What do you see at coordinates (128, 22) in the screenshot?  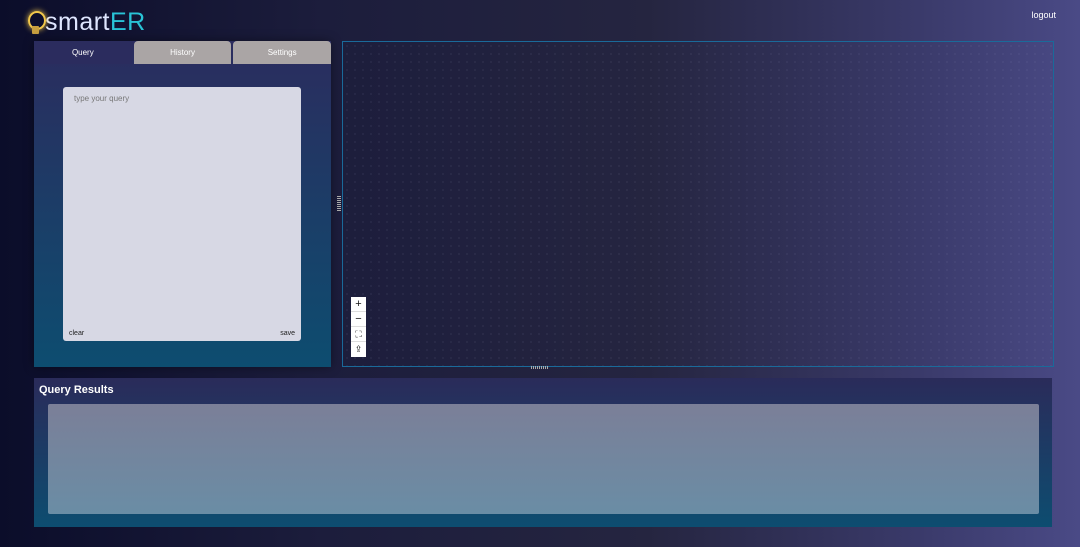 I see `logo-text-er: ER` at bounding box center [128, 22].